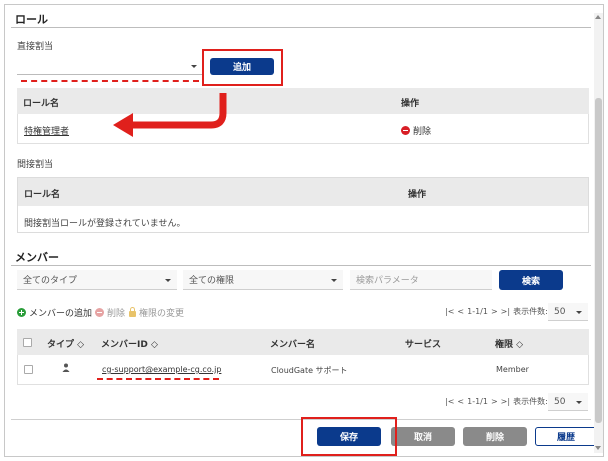 The image size is (608, 461). Describe the element at coordinates (566, 436) in the screenshot. I see `history-button: 履歴` at that location.